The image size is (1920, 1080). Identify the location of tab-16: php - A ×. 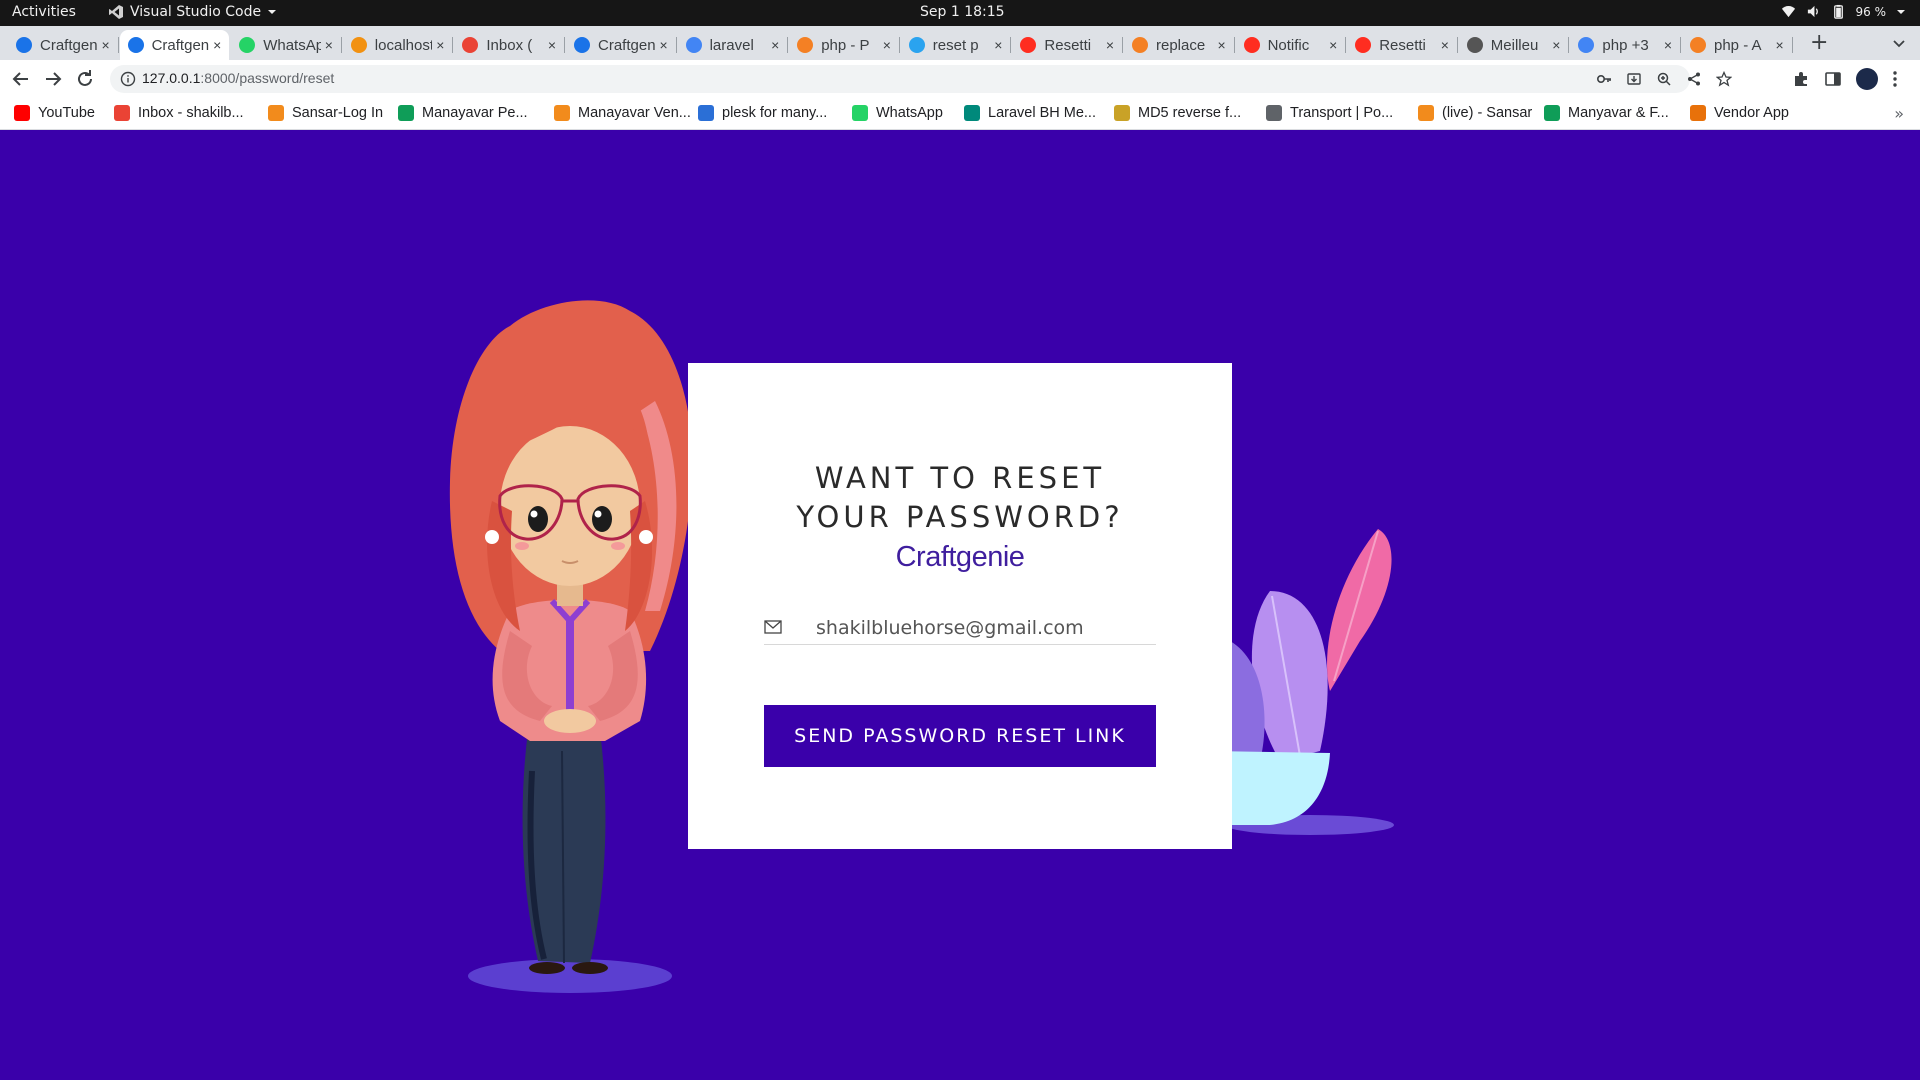
(1737, 45).